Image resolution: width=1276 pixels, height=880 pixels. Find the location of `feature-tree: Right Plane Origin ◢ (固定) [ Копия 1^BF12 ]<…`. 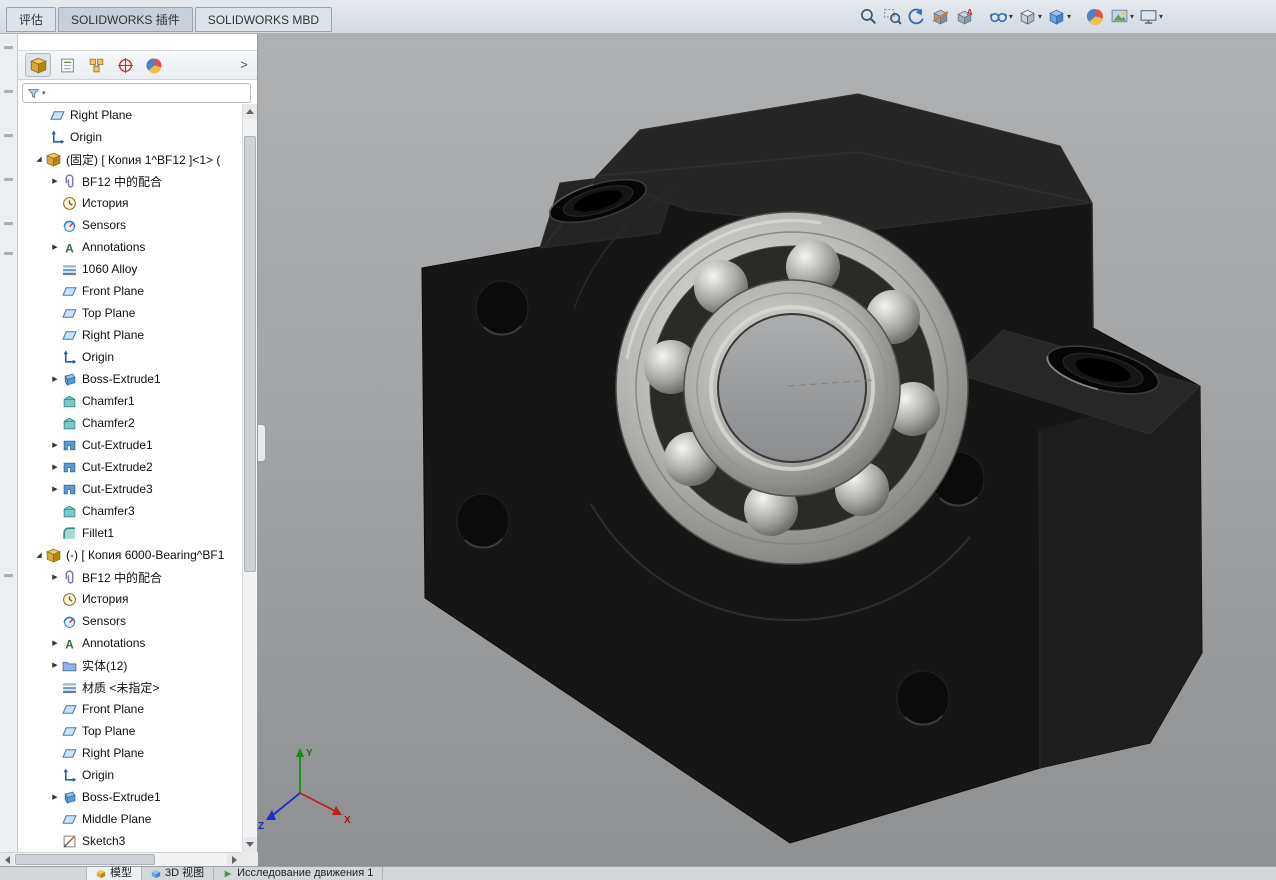

feature-tree: Right Plane Origin ◢ (固定) [ Копия 1^BF12 ]<… is located at coordinates (130, 478).